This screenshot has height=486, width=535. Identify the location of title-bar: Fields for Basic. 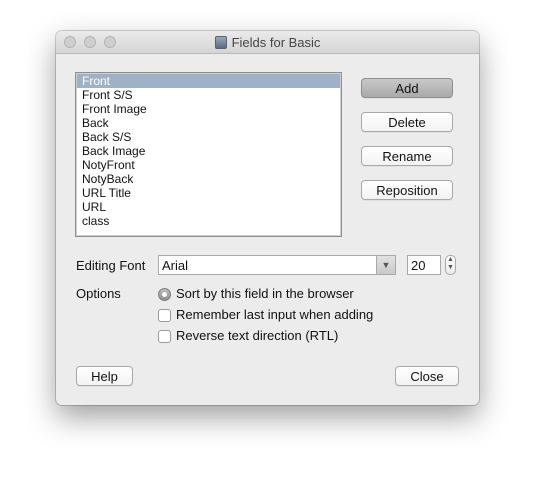
(267, 42).